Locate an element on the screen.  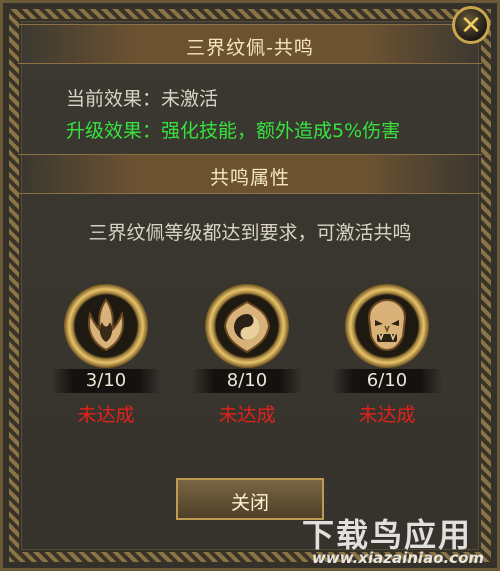
yin-yang-crest-icon is located at coordinates (247, 327).